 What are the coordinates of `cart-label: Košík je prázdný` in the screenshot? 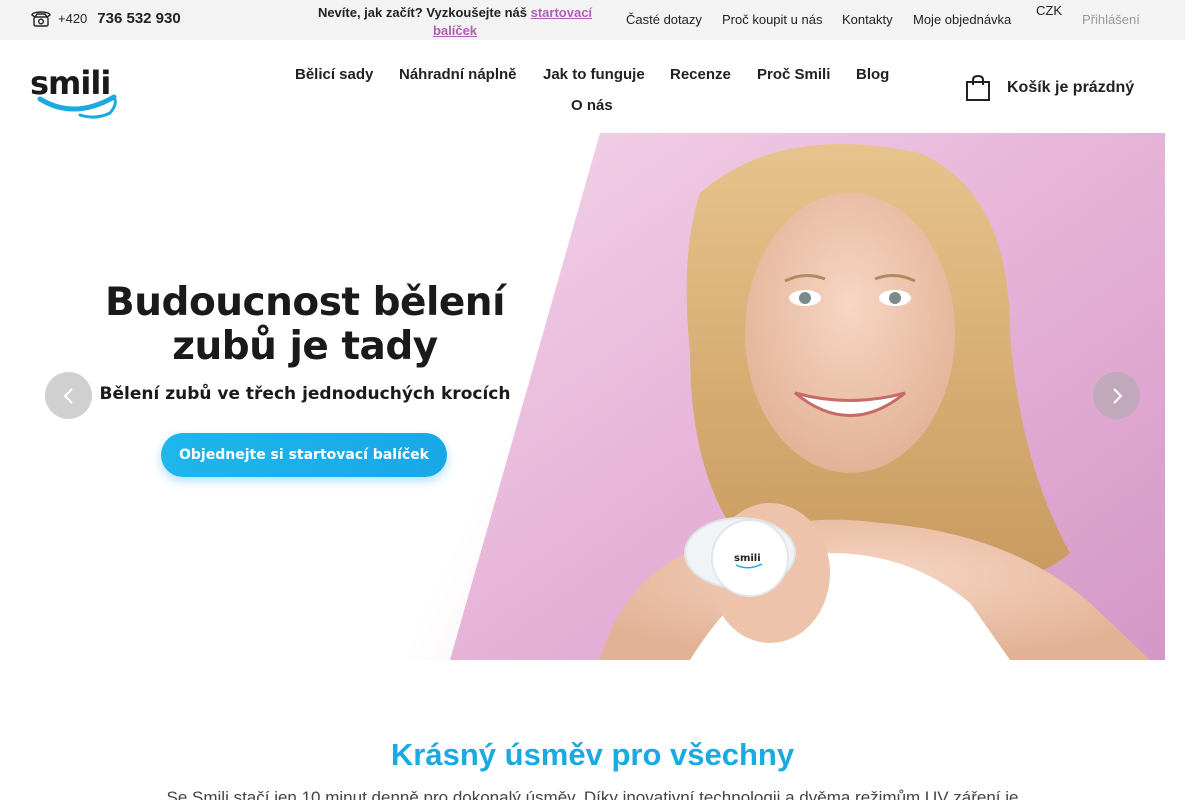 It's located at (1071, 87).